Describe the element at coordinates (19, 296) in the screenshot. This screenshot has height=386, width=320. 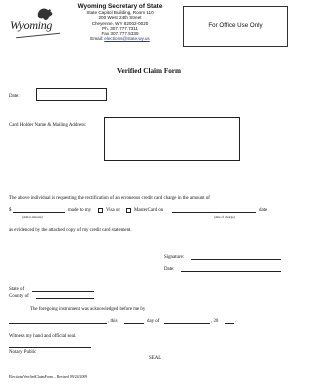
I see `county-of-label: County of` at that location.